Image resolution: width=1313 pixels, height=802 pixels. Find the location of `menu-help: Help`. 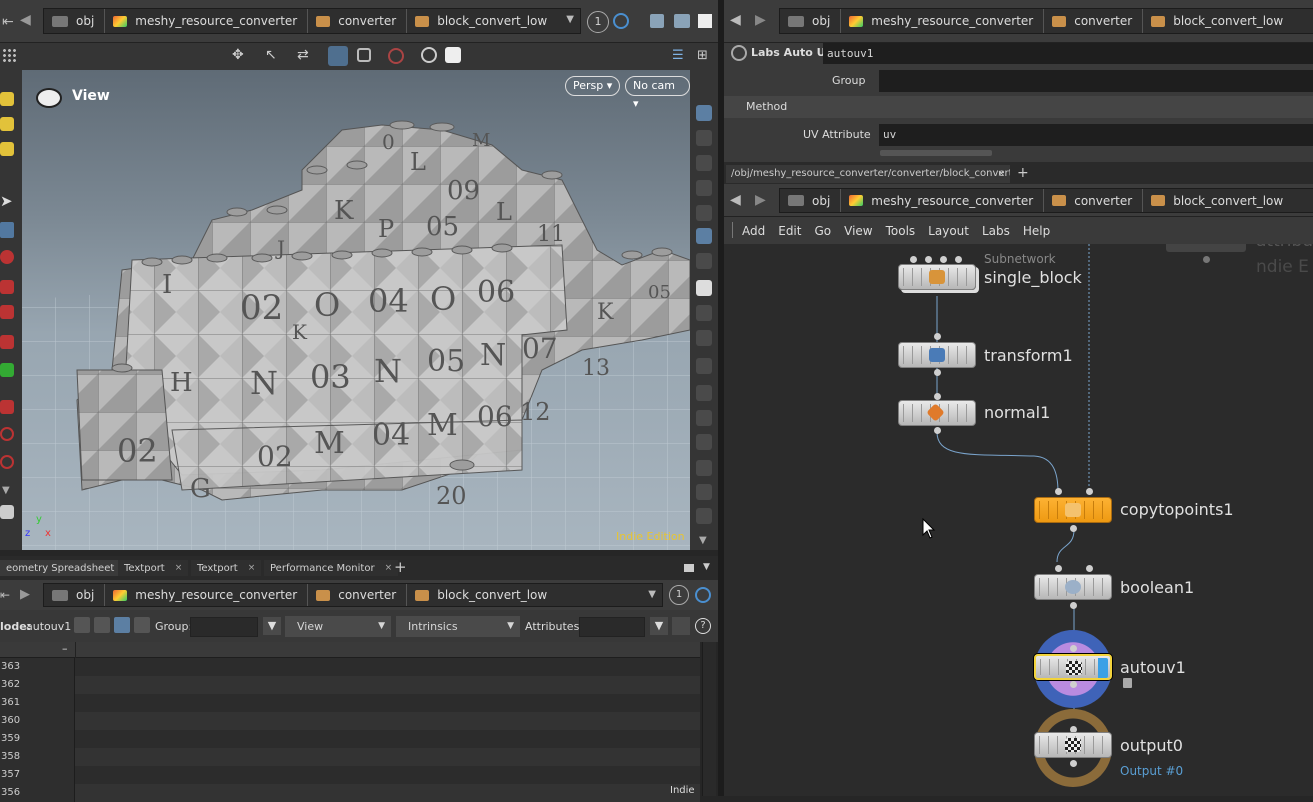

menu-help: Help is located at coordinates (1036, 231).